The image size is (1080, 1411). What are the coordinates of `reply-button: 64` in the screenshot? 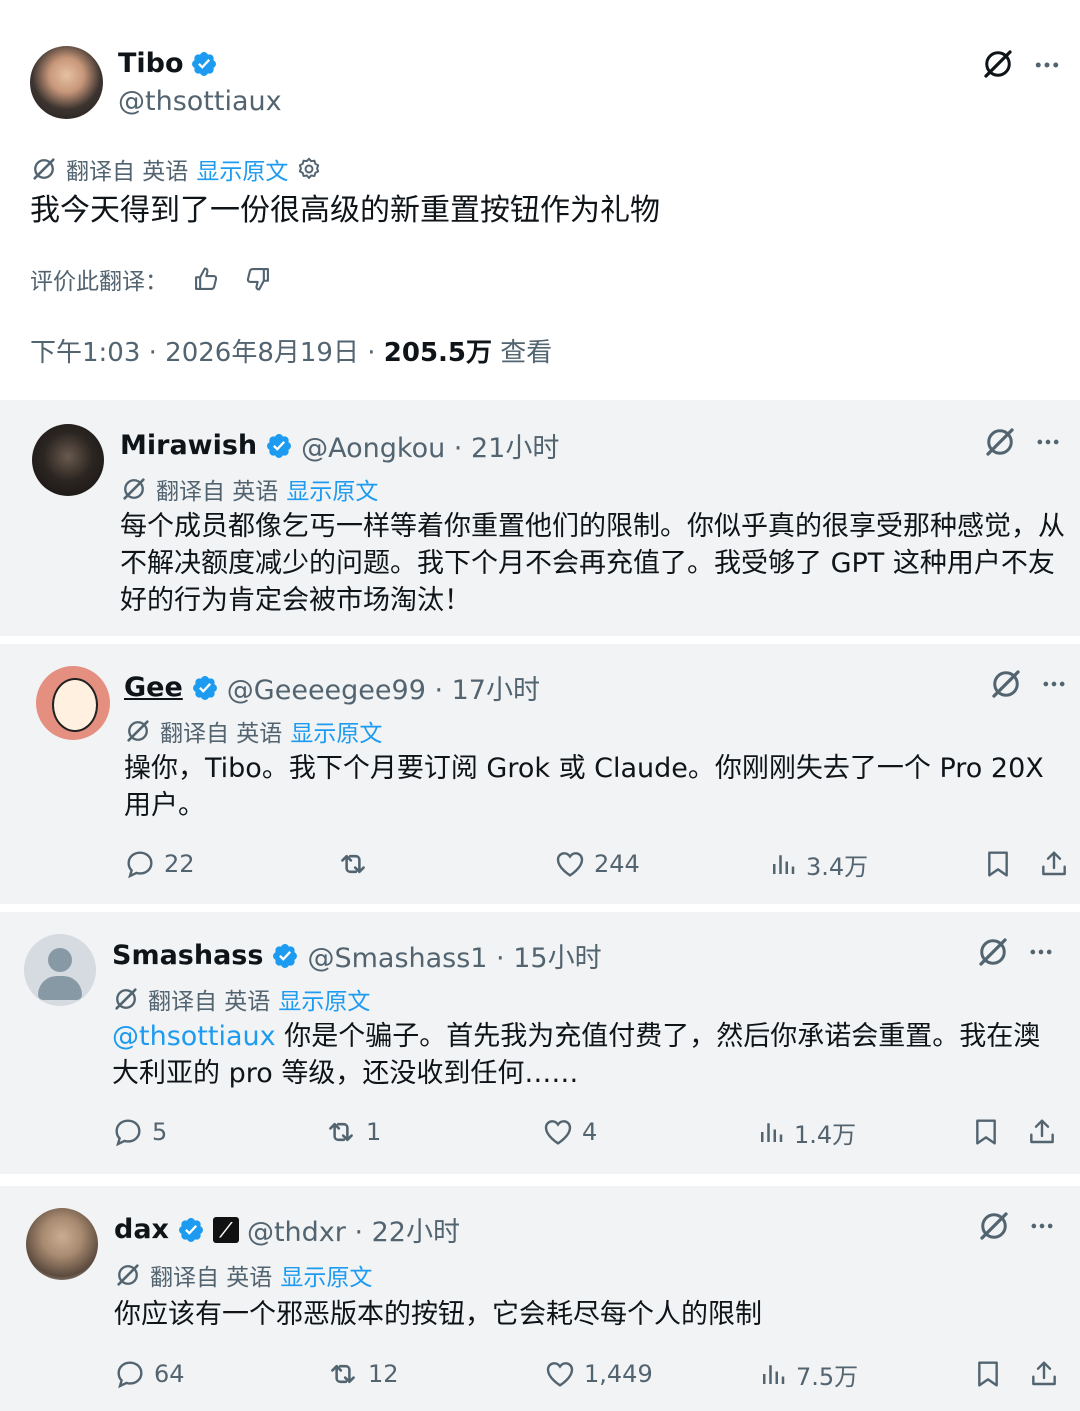 It's located at (149, 1374).